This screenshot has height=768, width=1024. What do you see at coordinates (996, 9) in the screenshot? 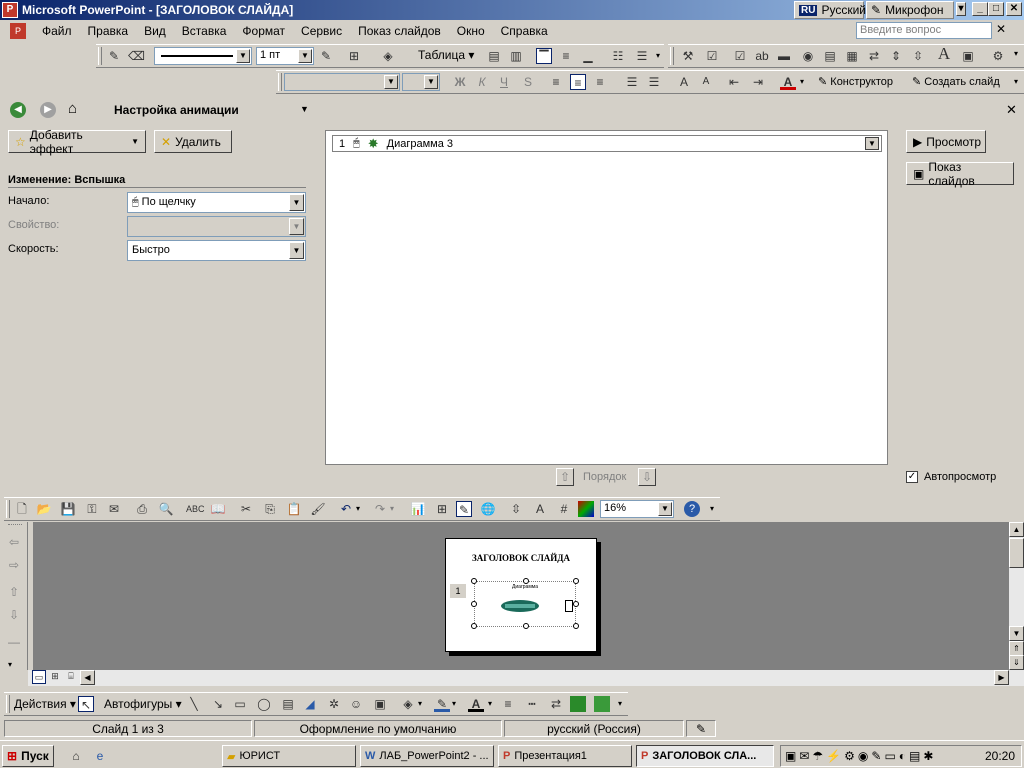
I see `maximize-button: □` at bounding box center [996, 9].